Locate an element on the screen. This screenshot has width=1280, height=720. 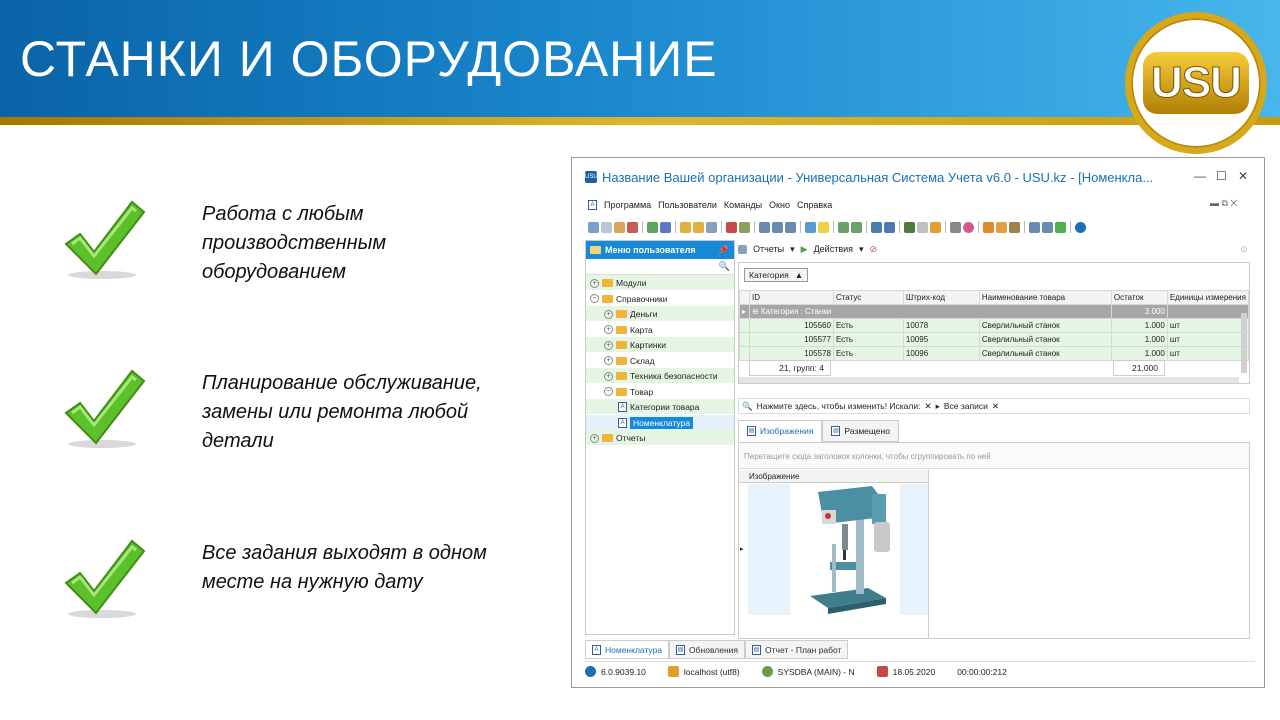
tree-item: + Деньги is located at coordinates (630, 314).